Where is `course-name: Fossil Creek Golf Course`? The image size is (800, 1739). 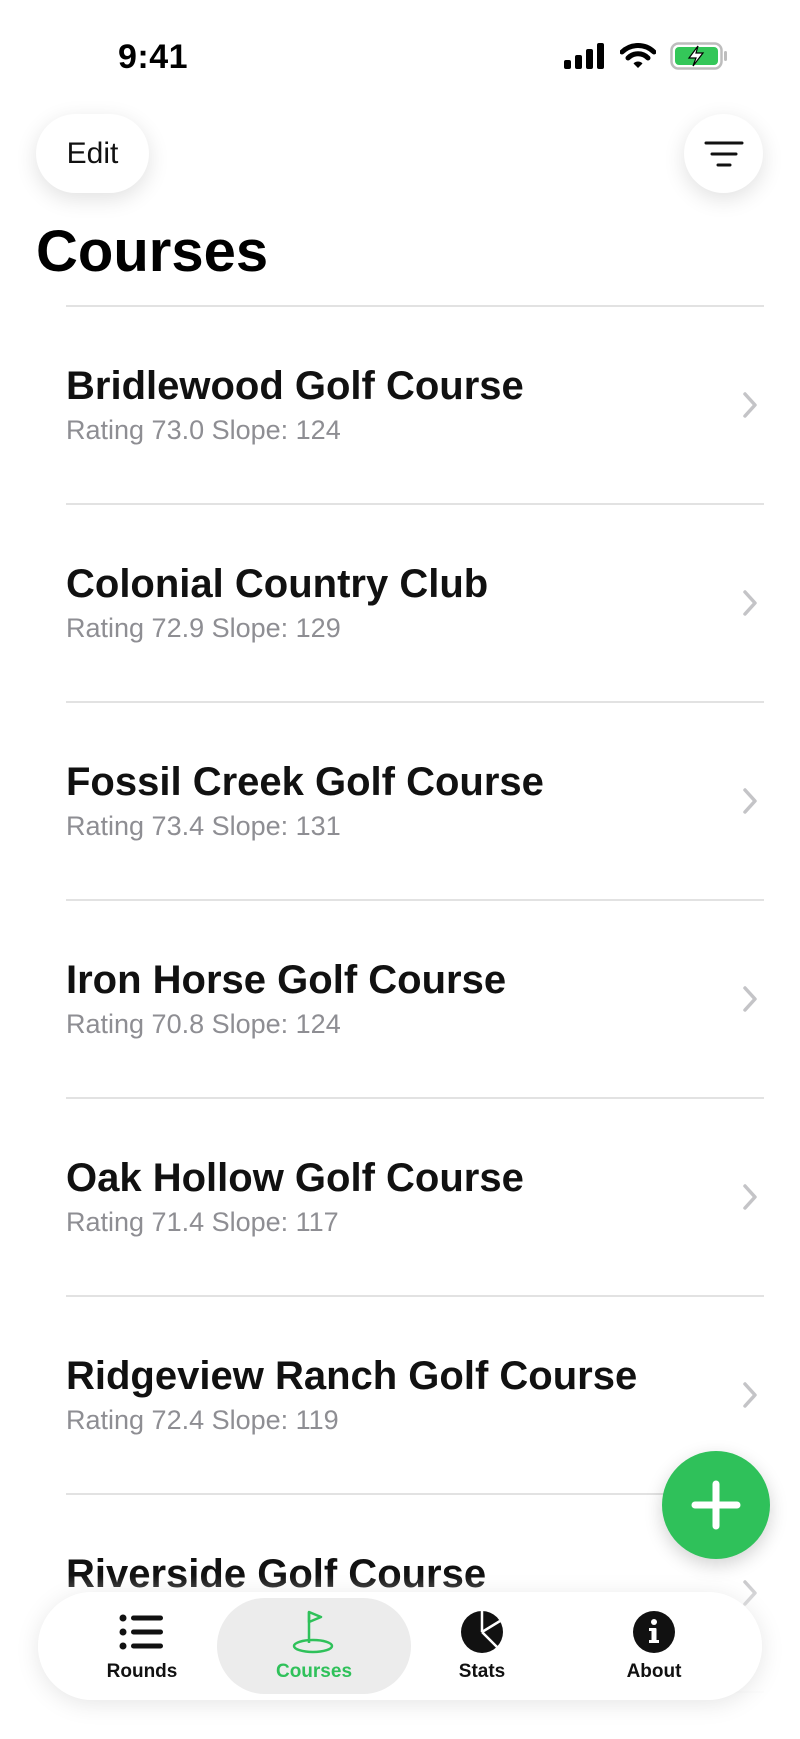
course-name: Fossil Creek Golf Course is located at coordinates (305, 782).